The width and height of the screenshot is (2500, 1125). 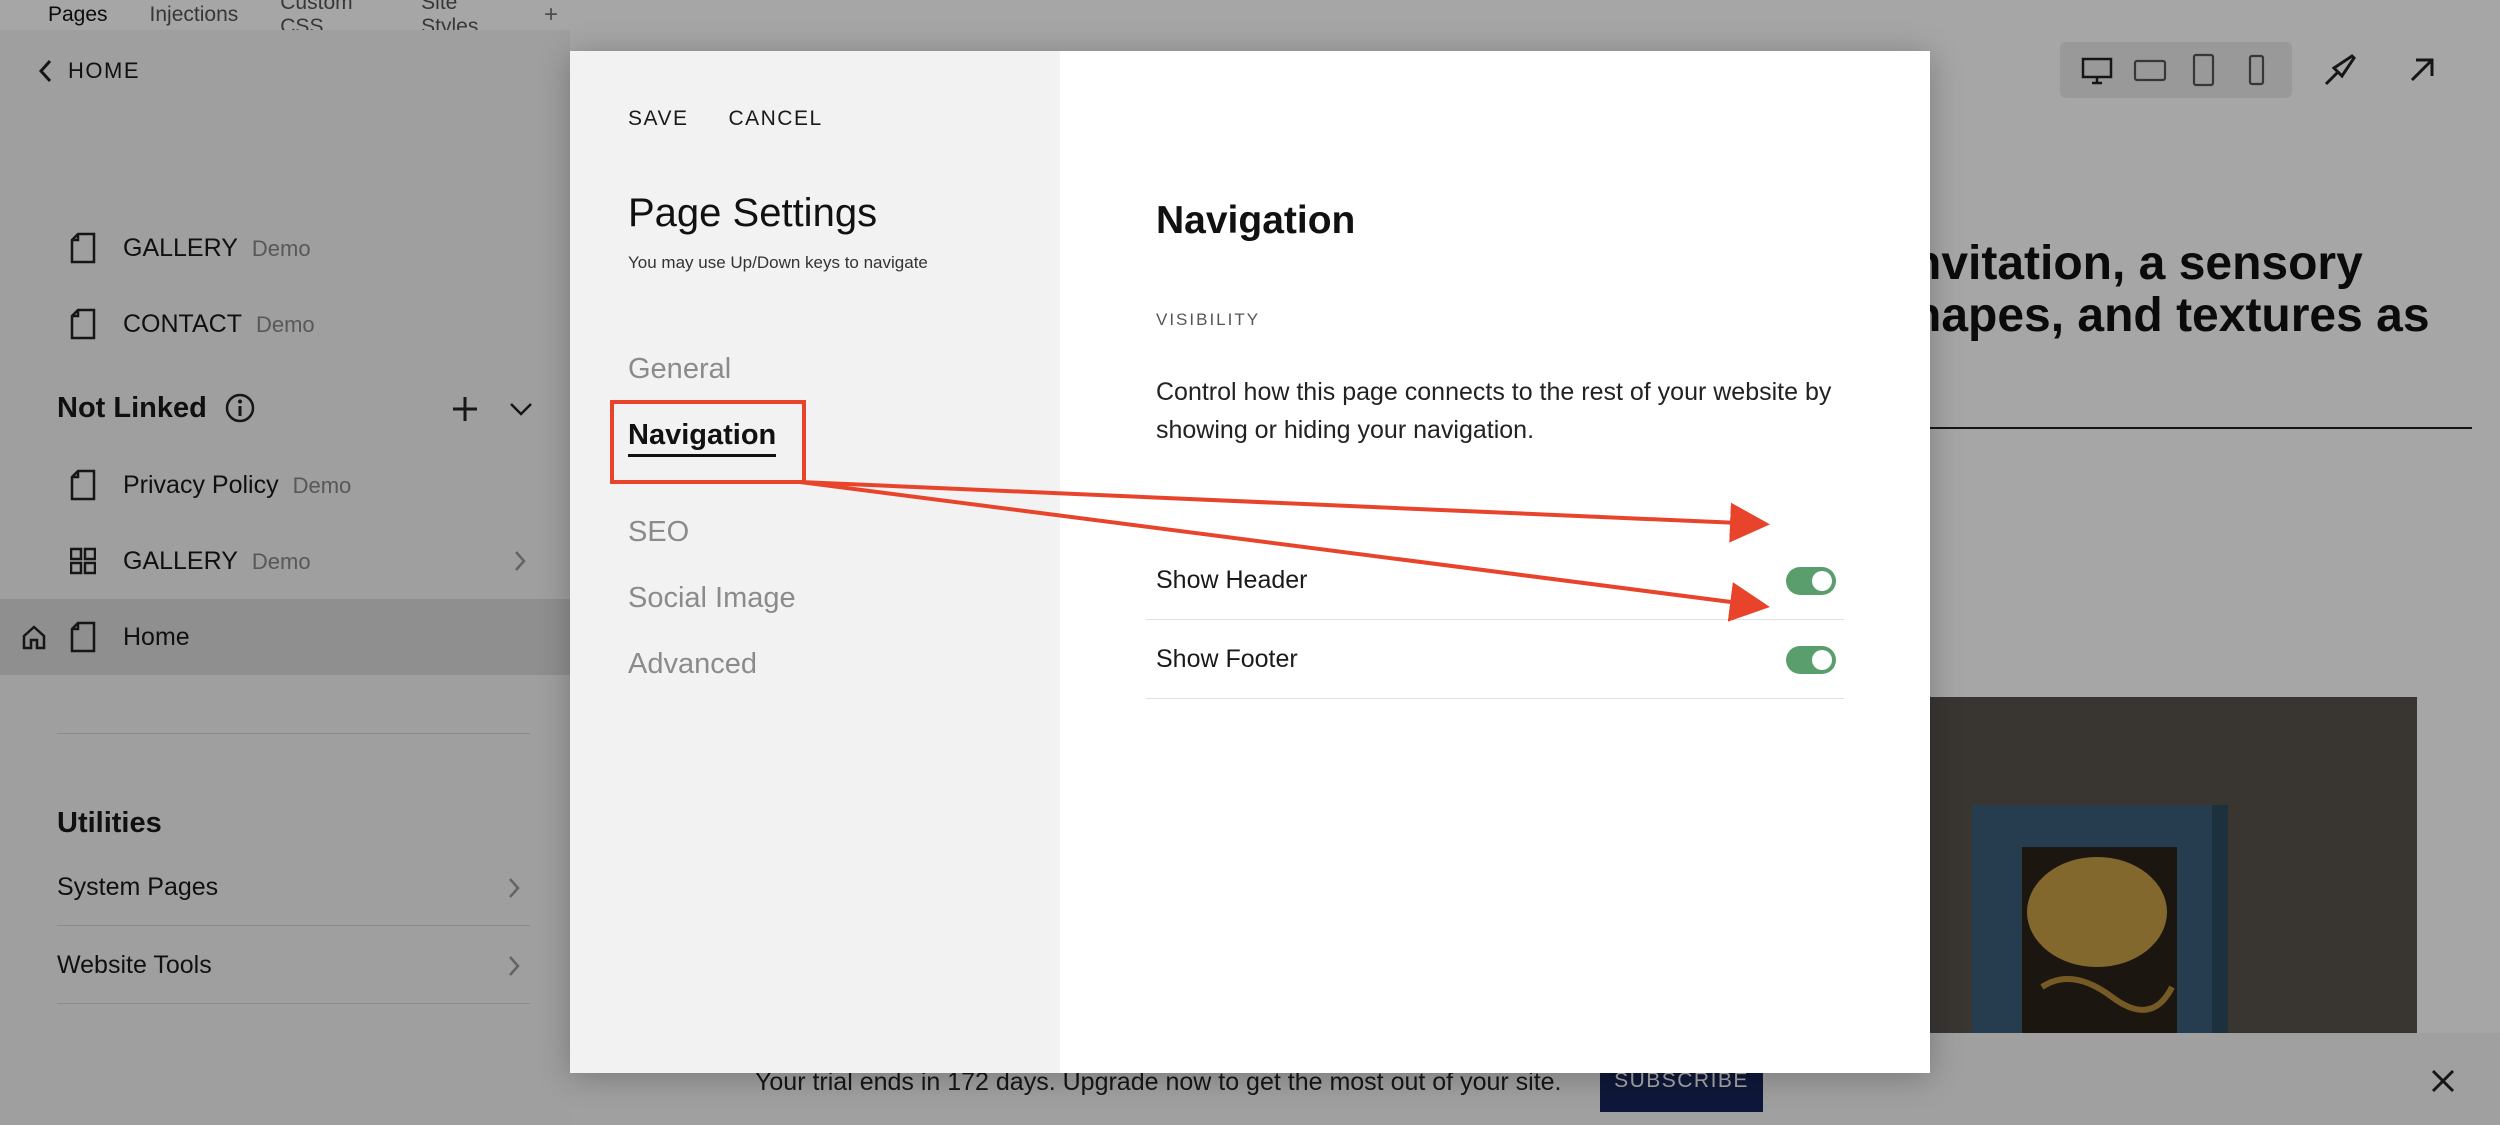 What do you see at coordinates (712, 598) in the screenshot?
I see `menu-social-image: Social Image` at bounding box center [712, 598].